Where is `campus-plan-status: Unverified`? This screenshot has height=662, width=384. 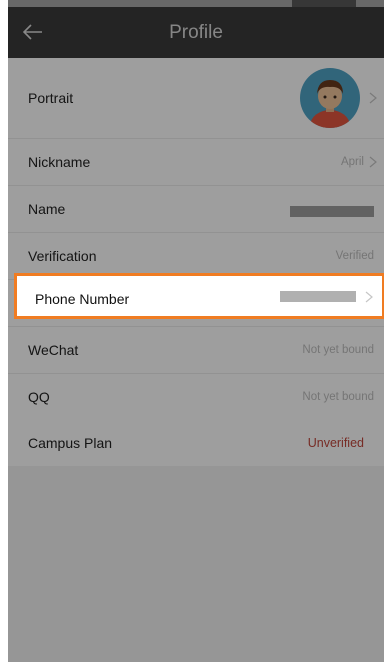
campus-plan-status: Unverified is located at coordinates (335, 443).